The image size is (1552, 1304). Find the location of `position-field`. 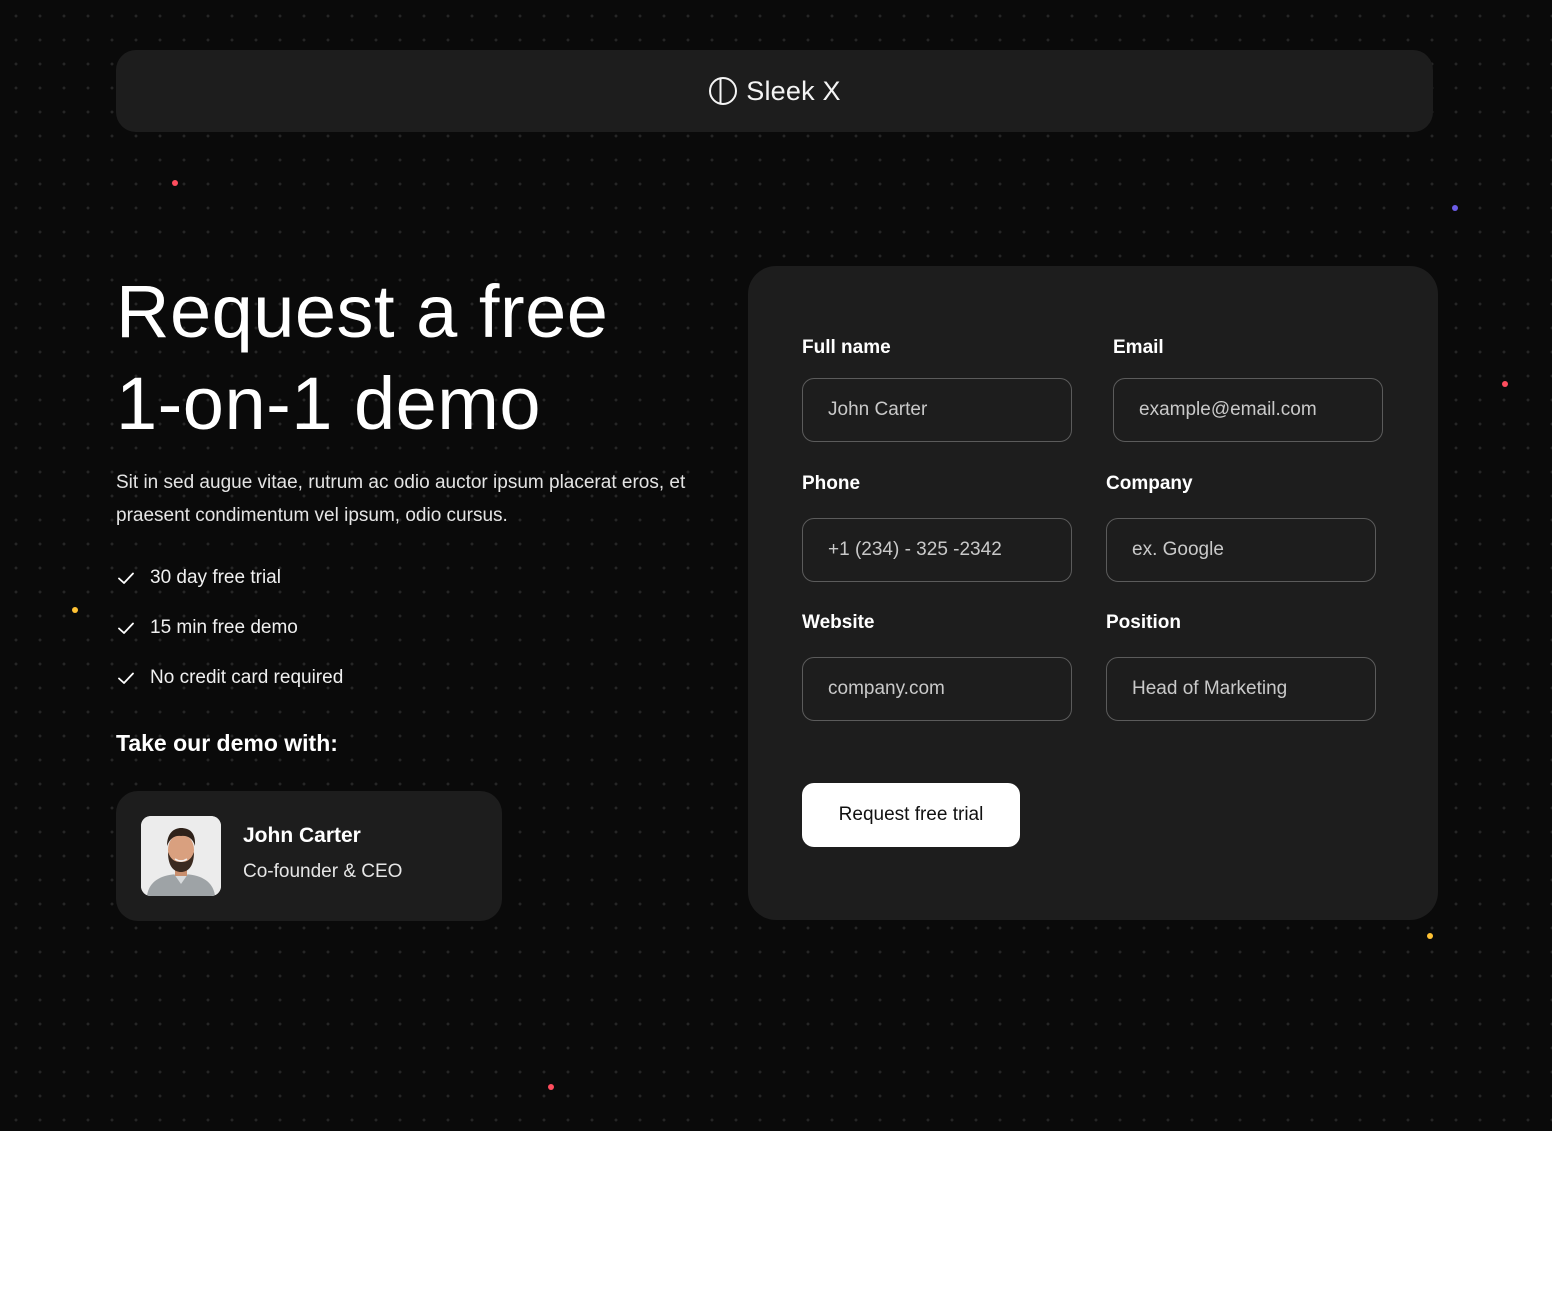

position-field is located at coordinates (1241, 689).